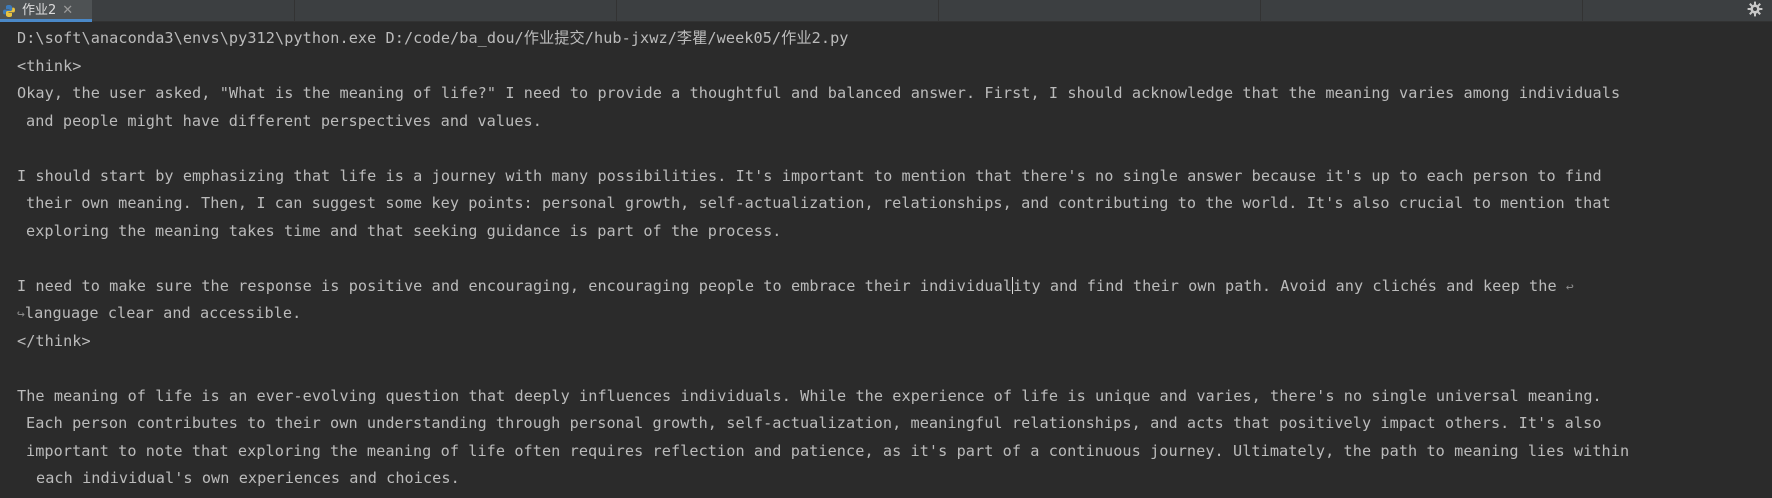  I want to click on gear-icon, so click(1755, 11).